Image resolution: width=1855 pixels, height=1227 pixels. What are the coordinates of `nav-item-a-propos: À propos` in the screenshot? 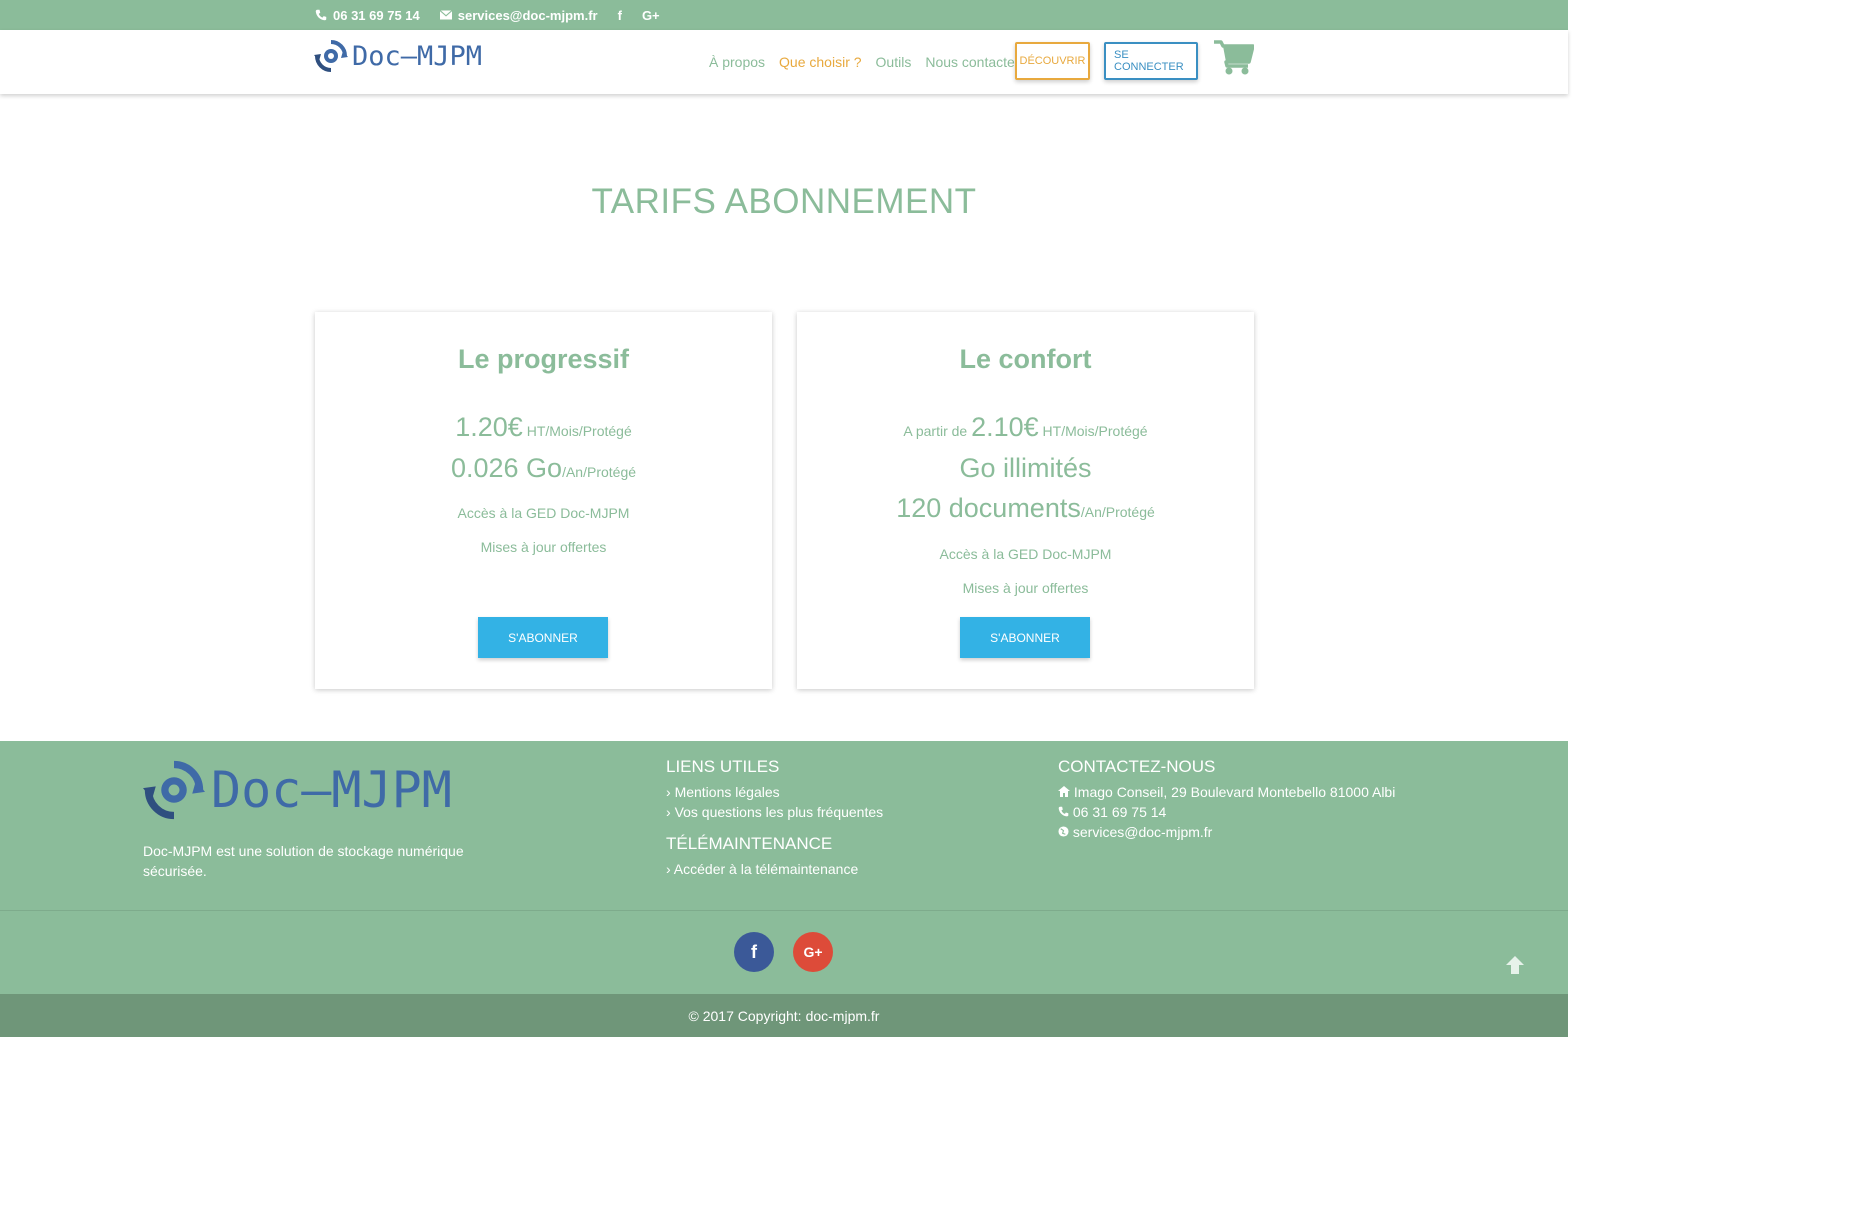 It's located at (737, 62).